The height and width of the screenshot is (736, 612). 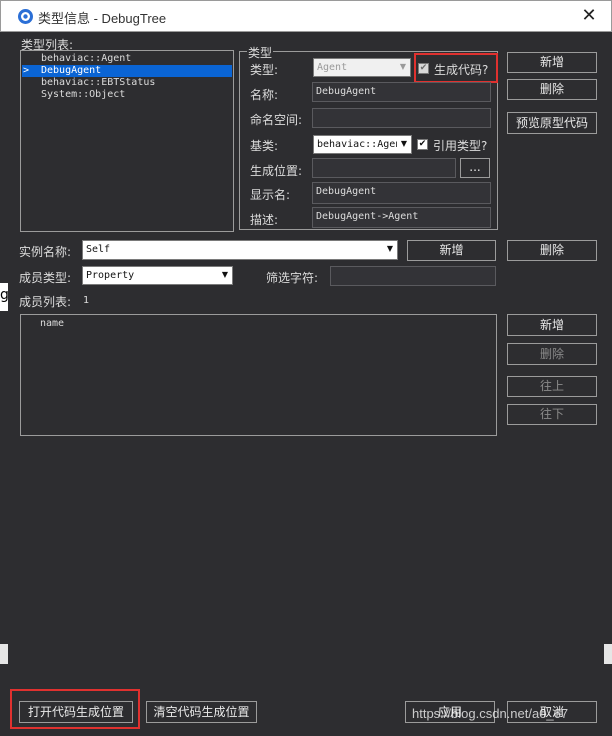 I want to click on delete-instance-button: 删除, so click(x=552, y=250).